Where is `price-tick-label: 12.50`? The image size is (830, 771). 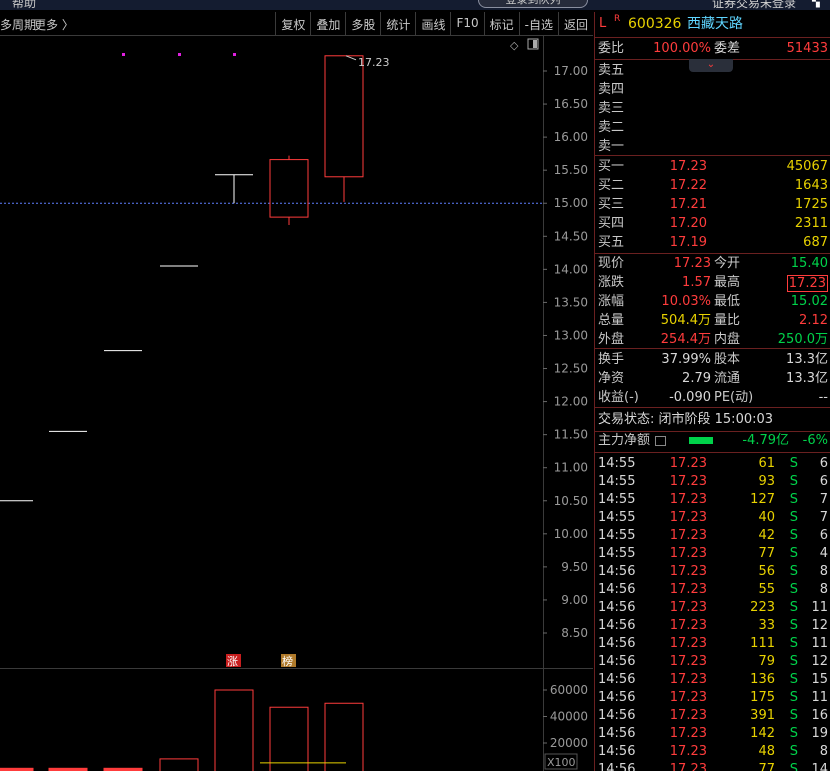
price-tick-label: 12.50 is located at coordinates (571, 369).